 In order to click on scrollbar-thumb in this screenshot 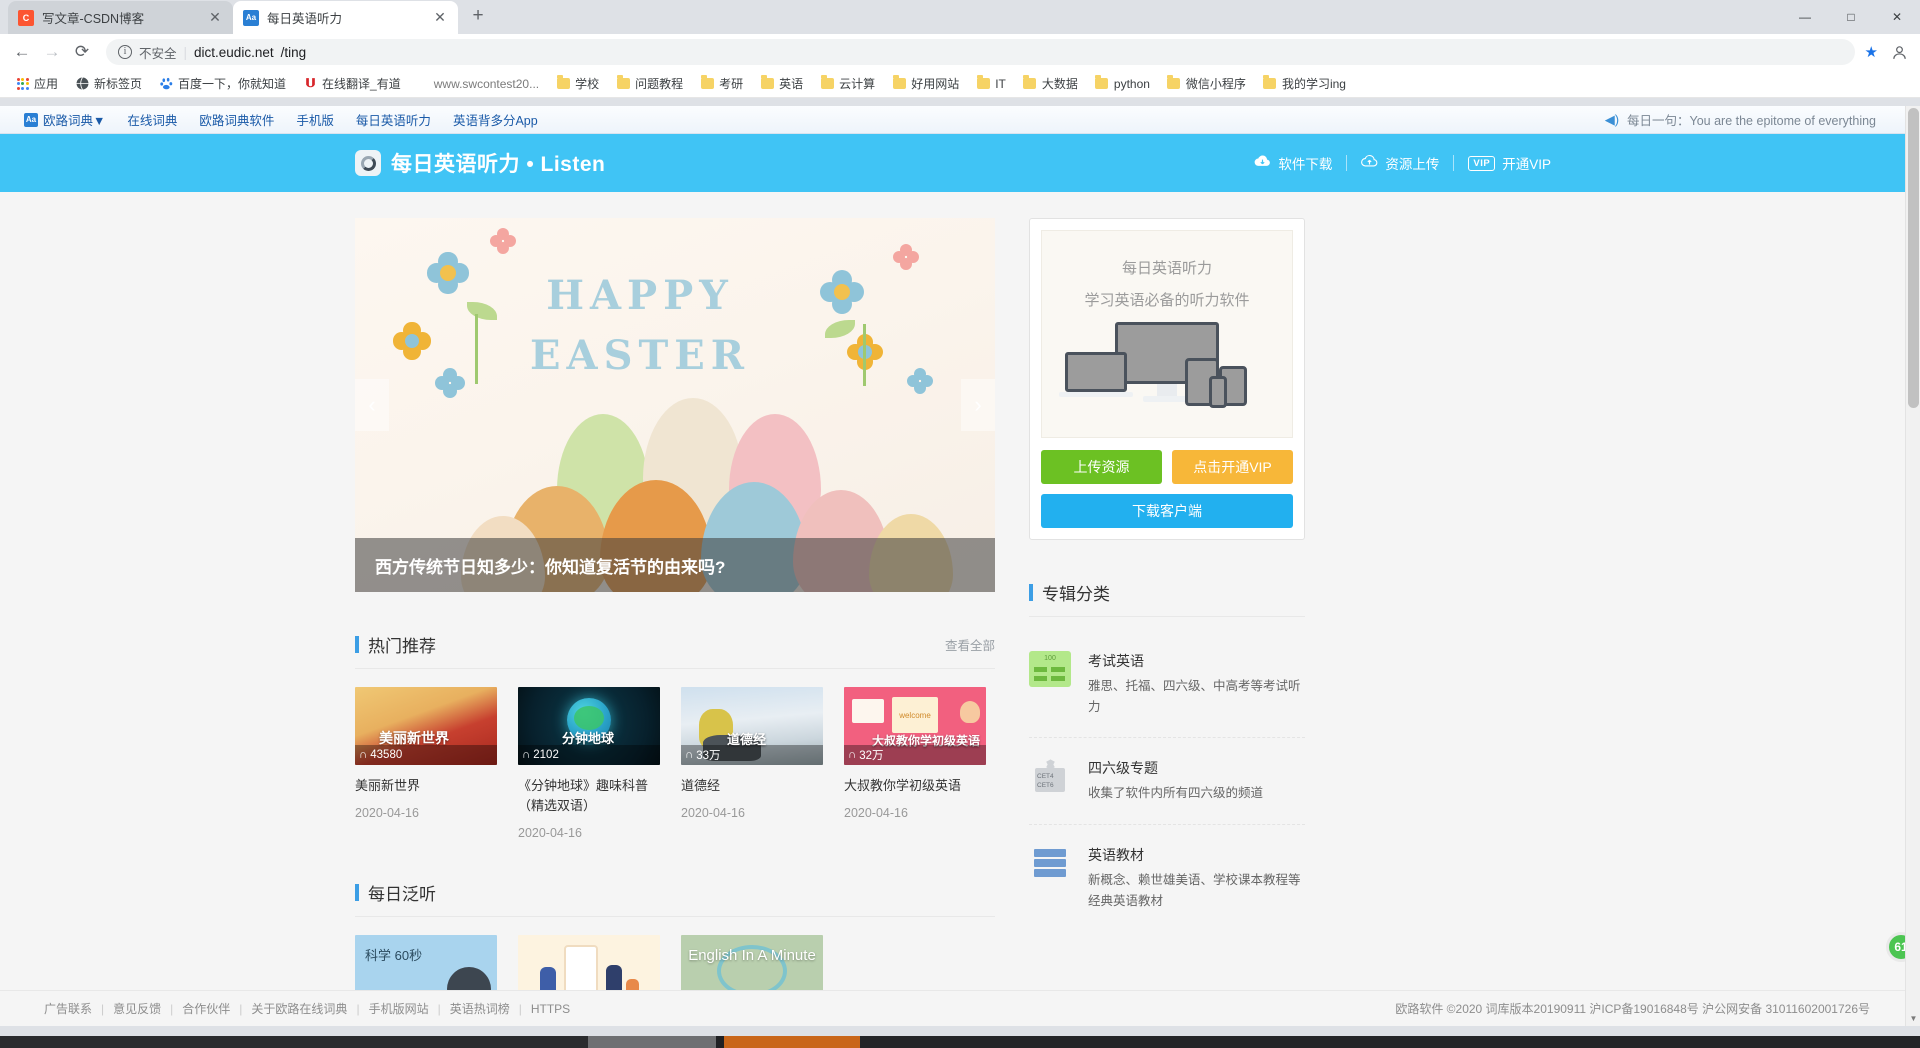, I will do `click(1913, 258)`.